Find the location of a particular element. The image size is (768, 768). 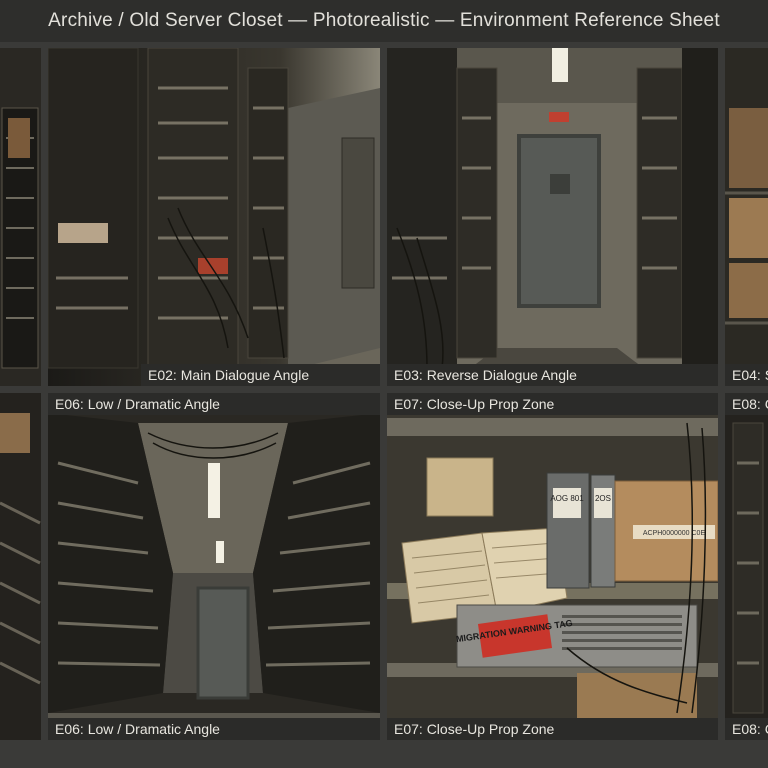

panel-e01 is located at coordinates (20, 217).